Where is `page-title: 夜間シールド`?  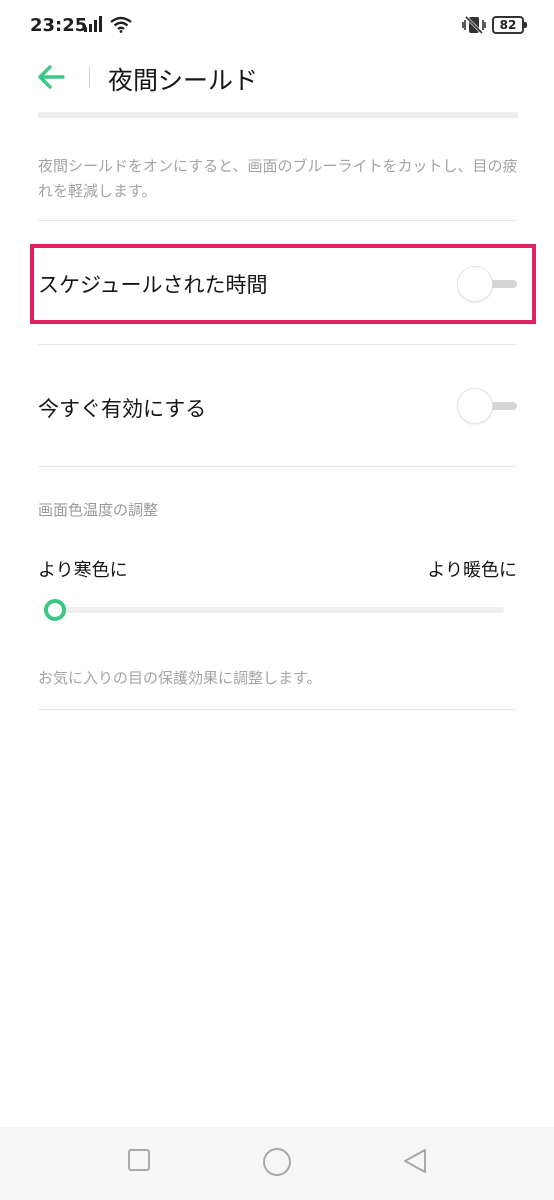
page-title: 夜間シールド is located at coordinates (183, 80).